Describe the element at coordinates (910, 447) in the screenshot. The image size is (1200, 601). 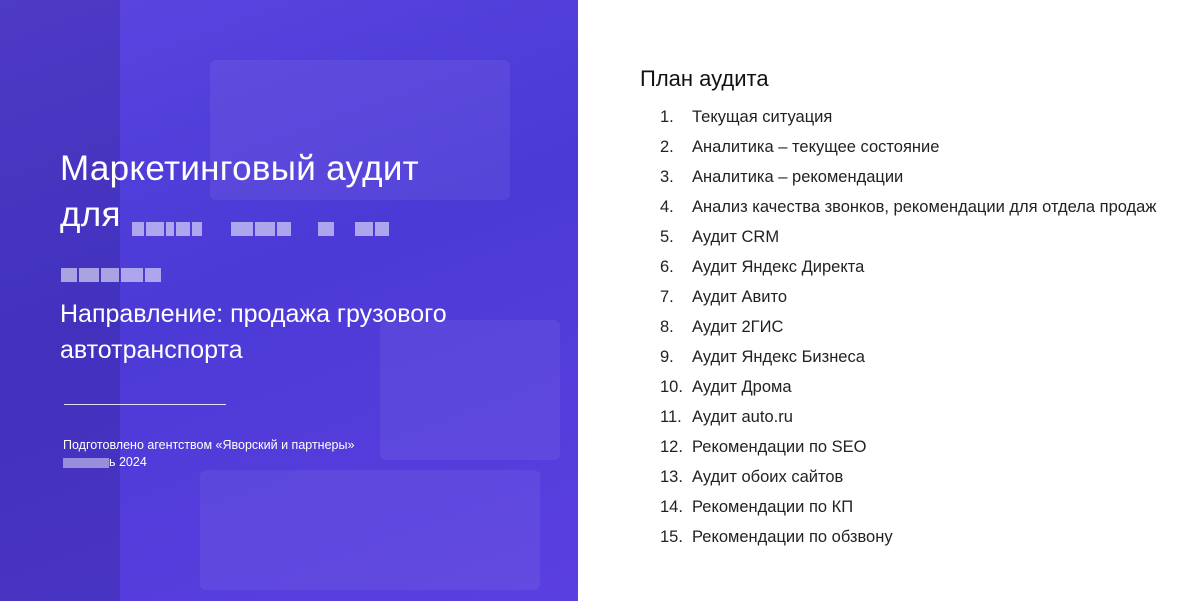
I see `plan-item: 12. Рекомендации по SEO` at that location.